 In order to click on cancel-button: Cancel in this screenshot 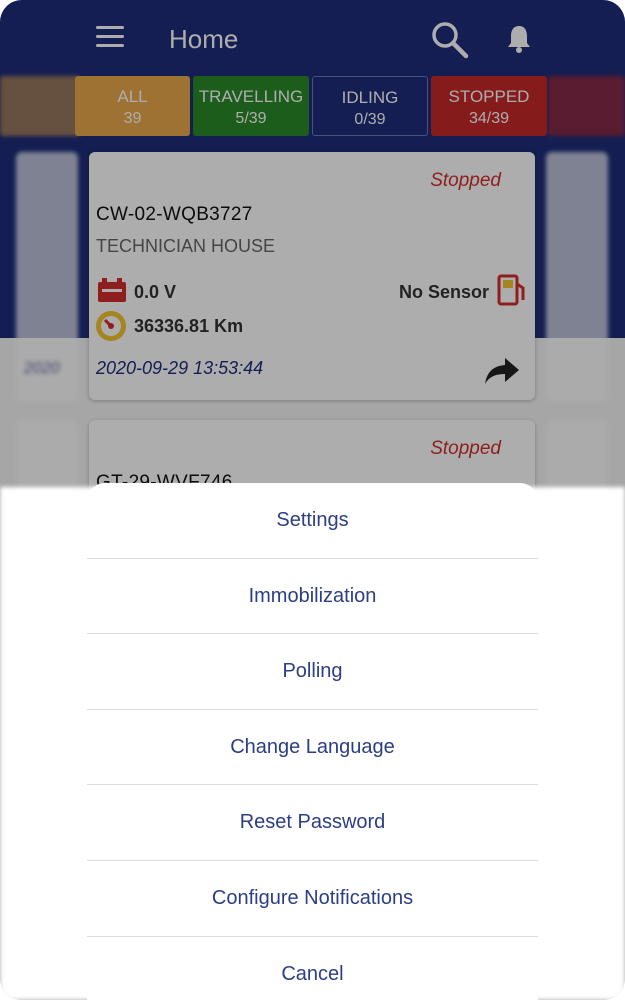, I will do `click(312, 968)`.